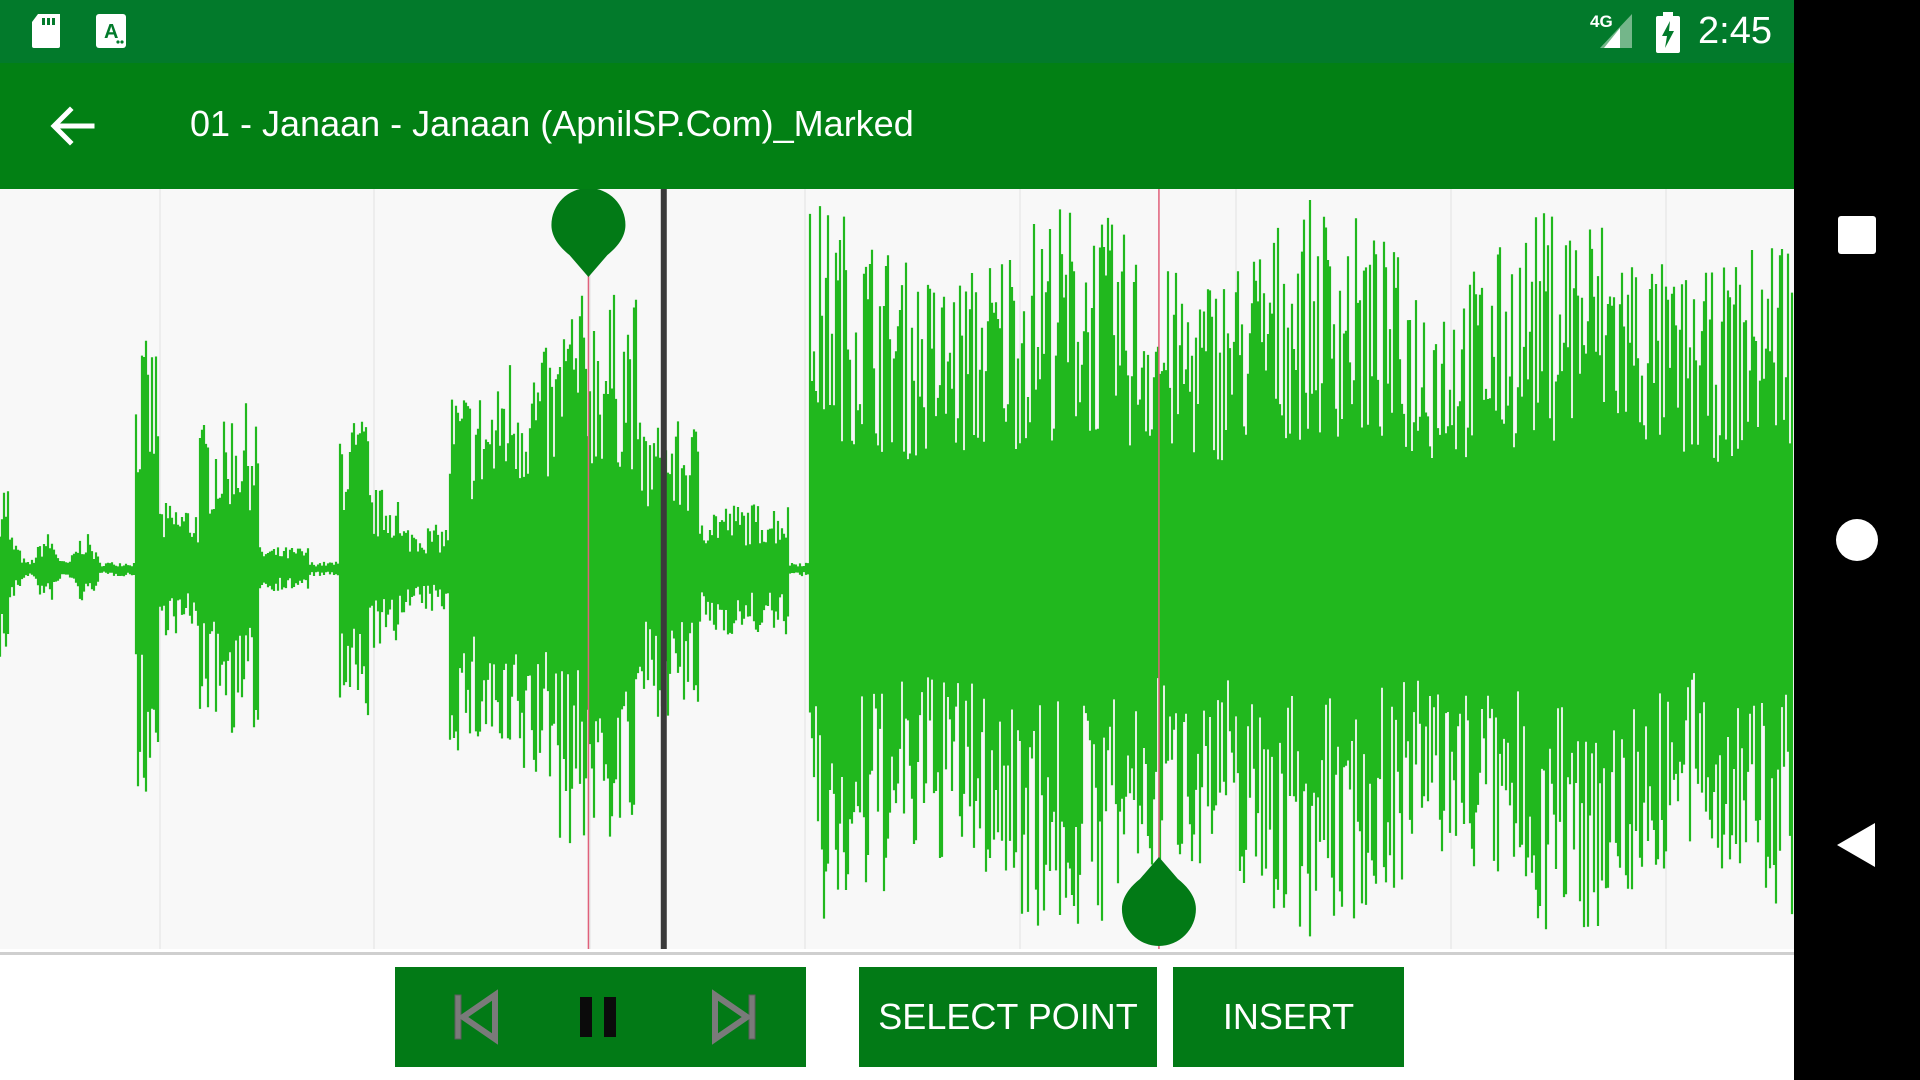 The width and height of the screenshot is (1920, 1080). I want to click on back-button, so click(73, 126).